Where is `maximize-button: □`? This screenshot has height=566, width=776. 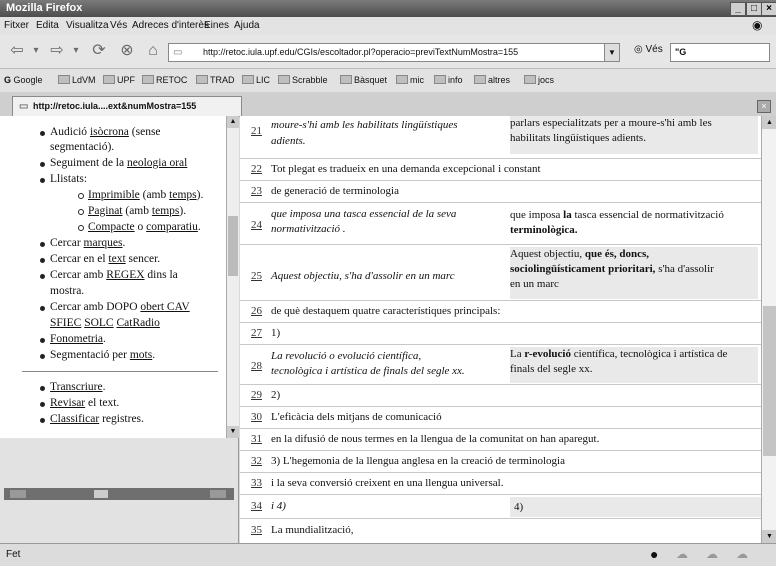 maximize-button: □ is located at coordinates (754, 9).